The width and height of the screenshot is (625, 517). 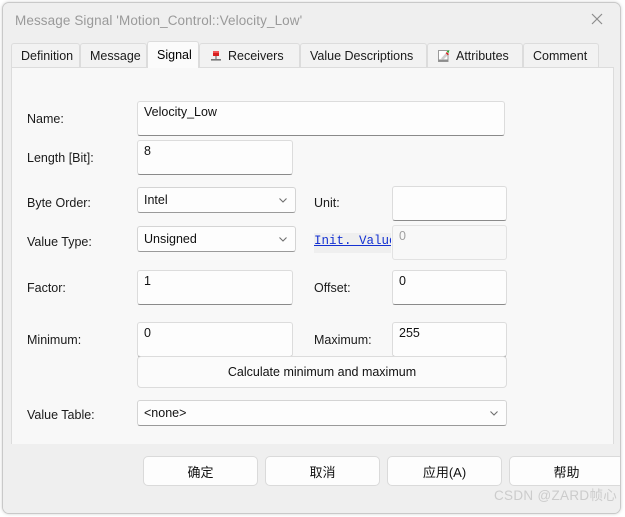 I want to click on tab-label: Attributes, so click(x=482, y=55).